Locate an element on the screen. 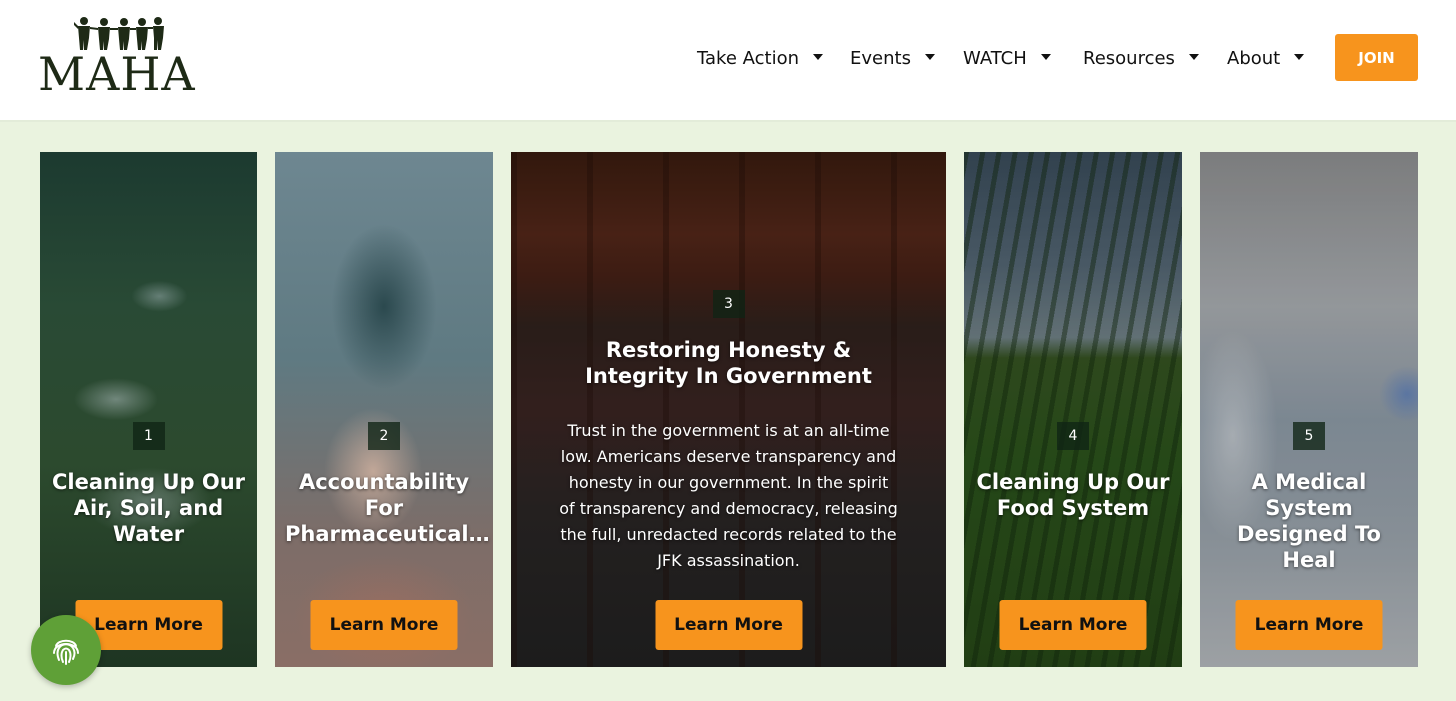 This screenshot has height=701, width=1456. nav-item-label: Resources is located at coordinates (1129, 58).